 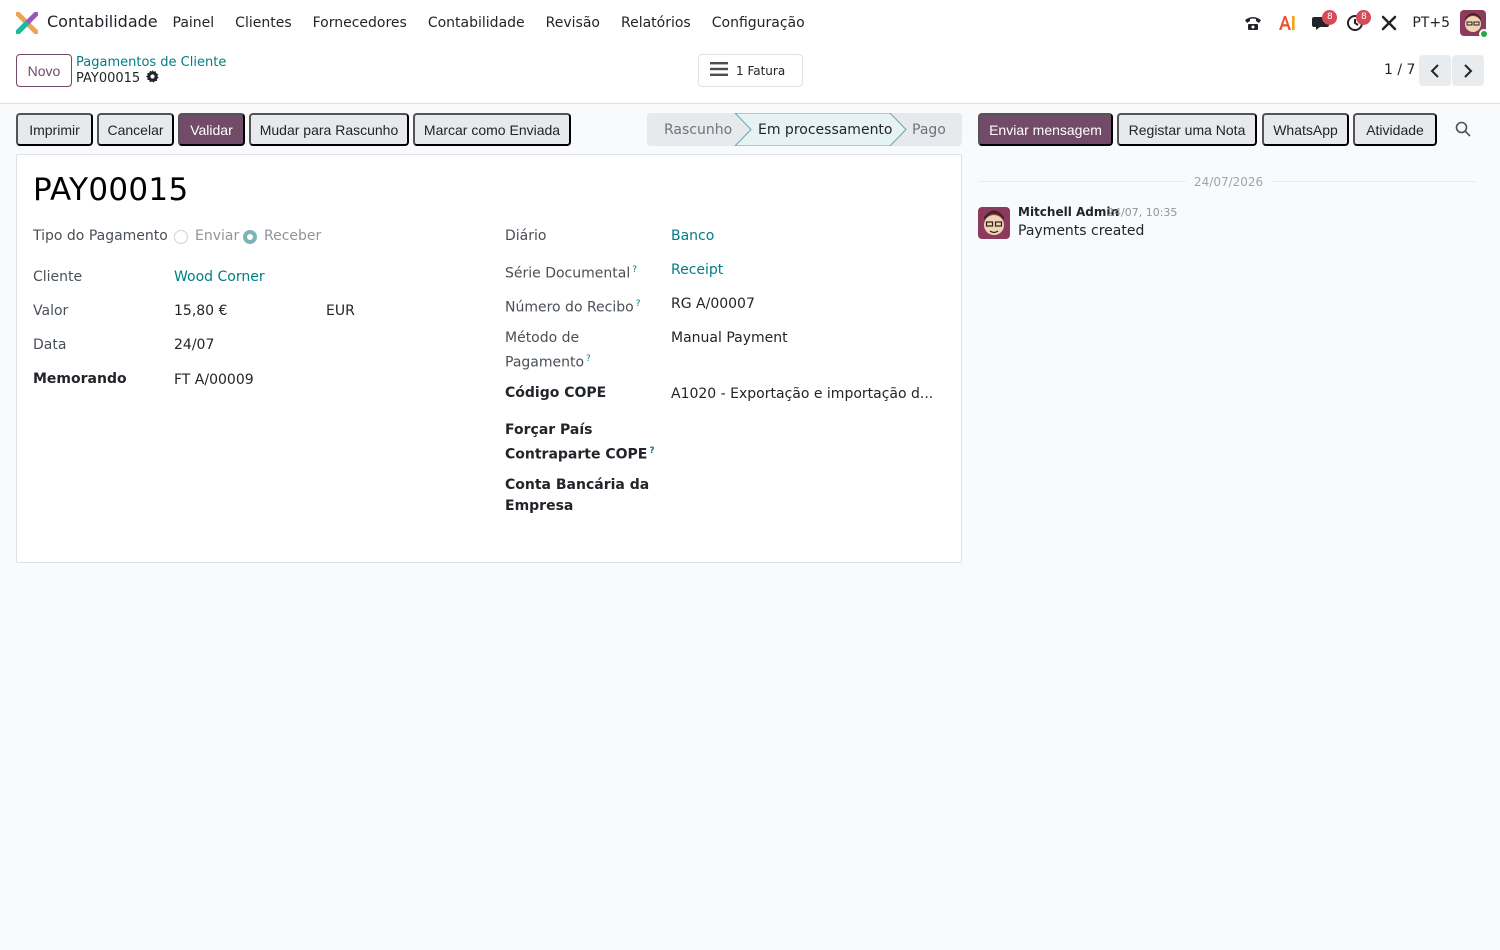 What do you see at coordinates (492, 129) in the screenshot?
I see `mark-as-sent-button: Marcar como Enviada` at bounding box center [492, 129].